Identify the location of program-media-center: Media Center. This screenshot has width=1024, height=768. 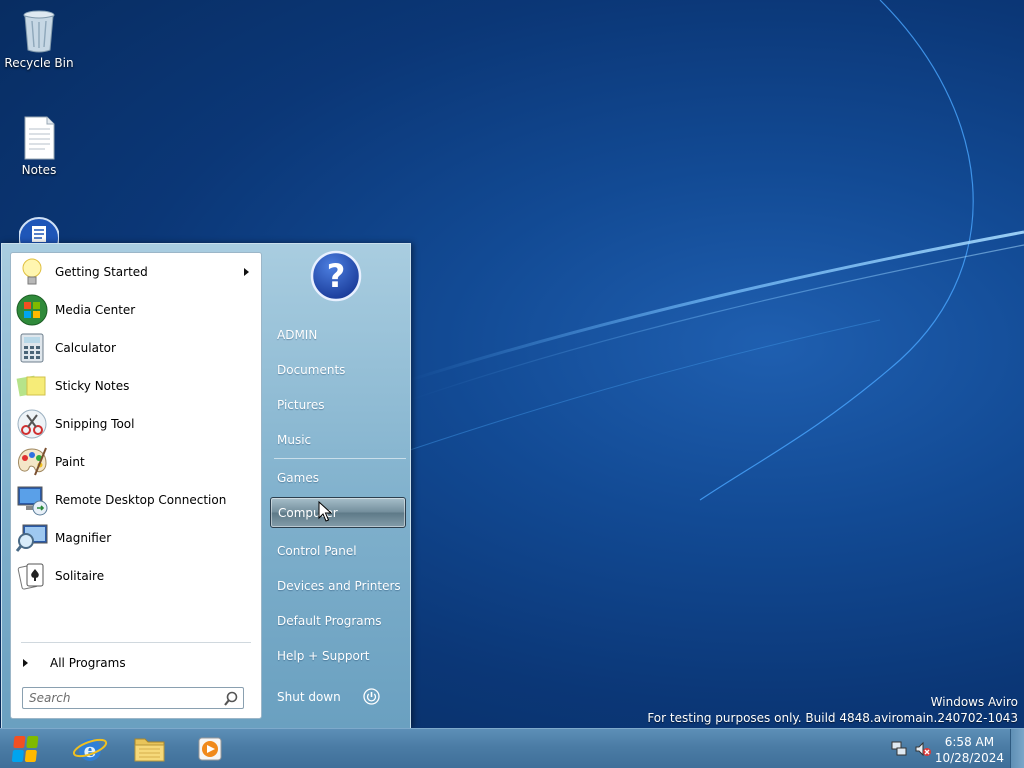
(136, 310).